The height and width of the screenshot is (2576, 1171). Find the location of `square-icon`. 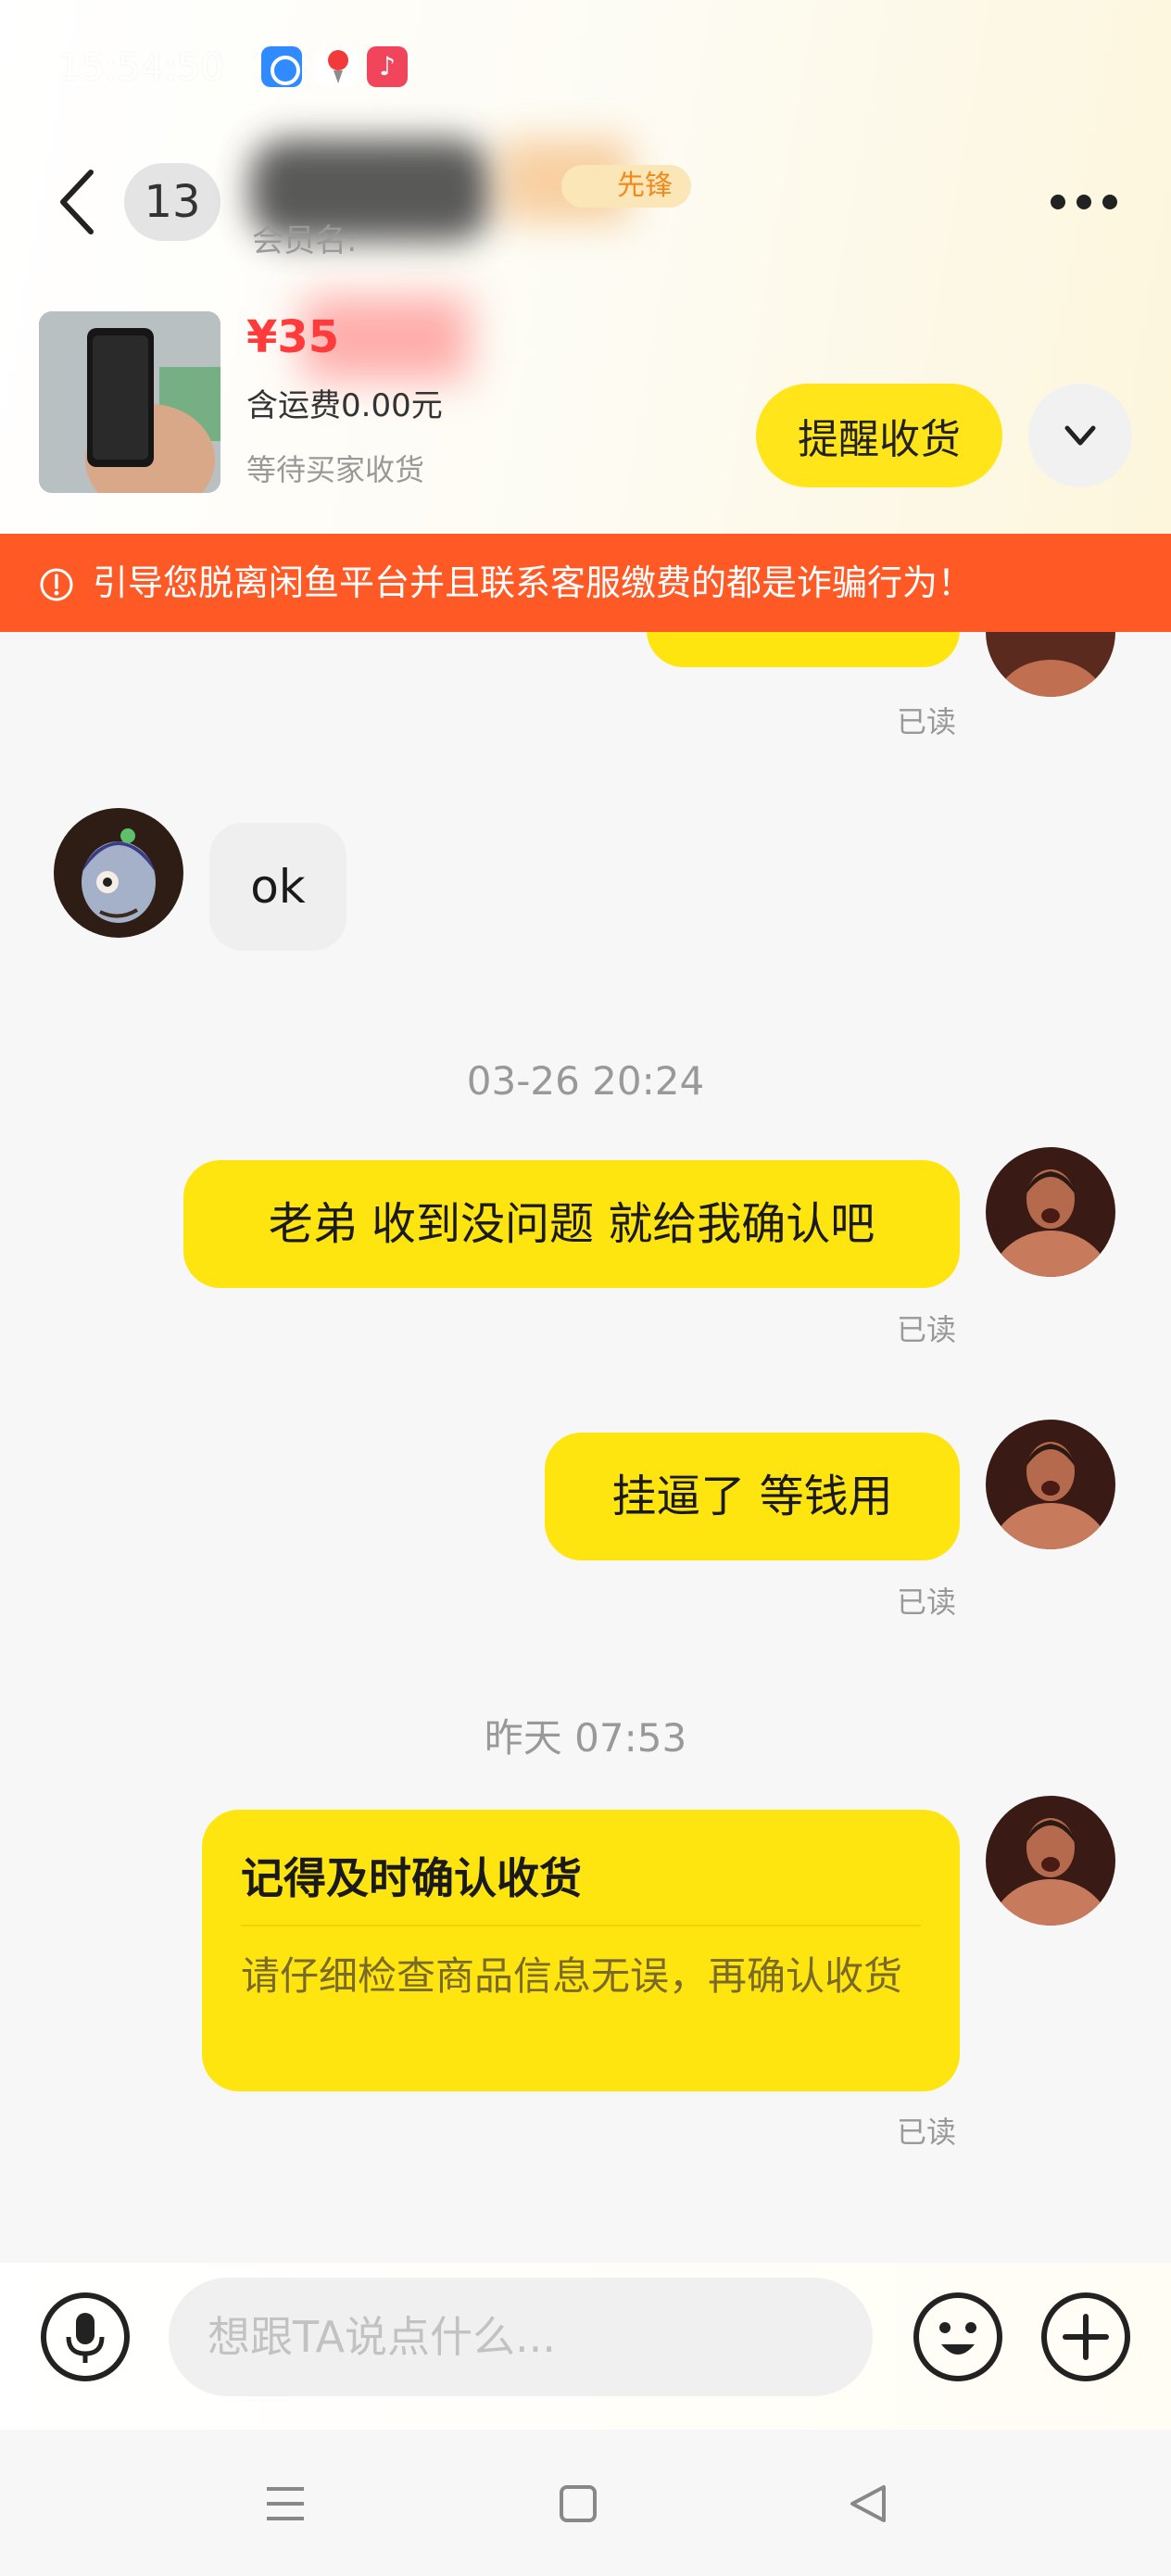

square-icon is located at coordinates (578, 2504).